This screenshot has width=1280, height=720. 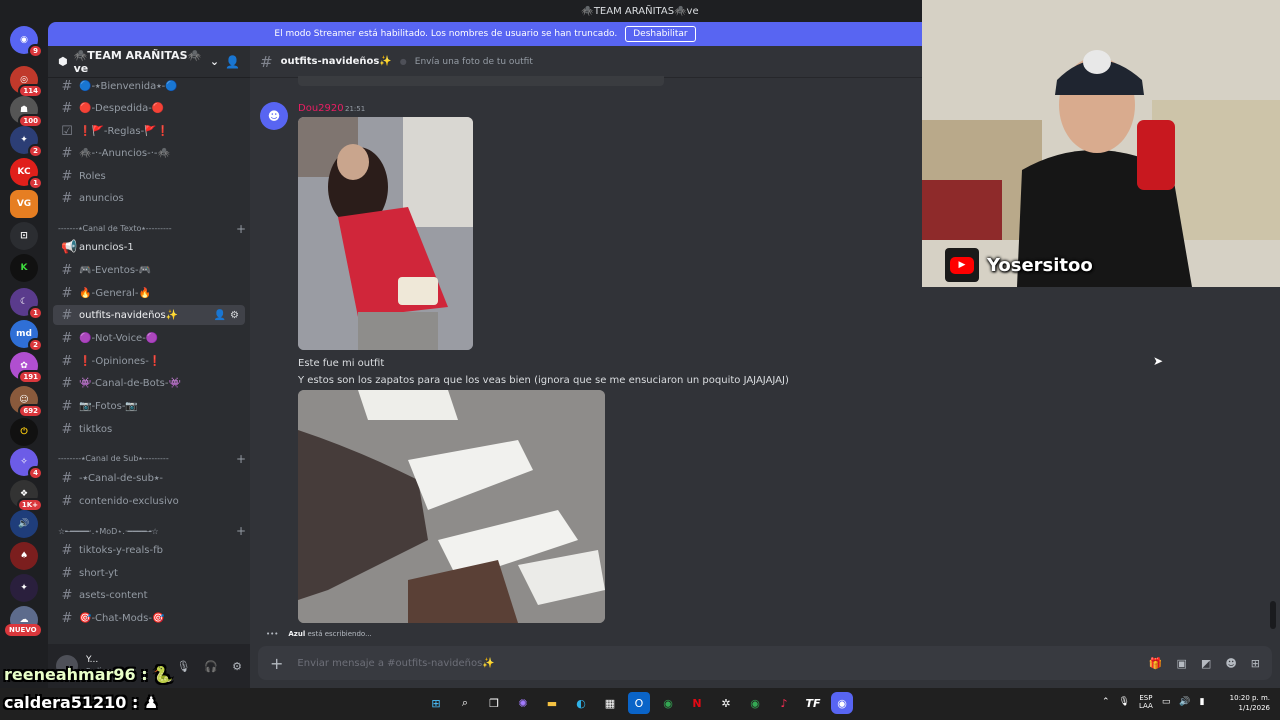 What do you see at coordinates (121, 550) in the screenshot?
I see `channel-label: tiktoks-y-reals-fb` at bounding box center [121, 550].